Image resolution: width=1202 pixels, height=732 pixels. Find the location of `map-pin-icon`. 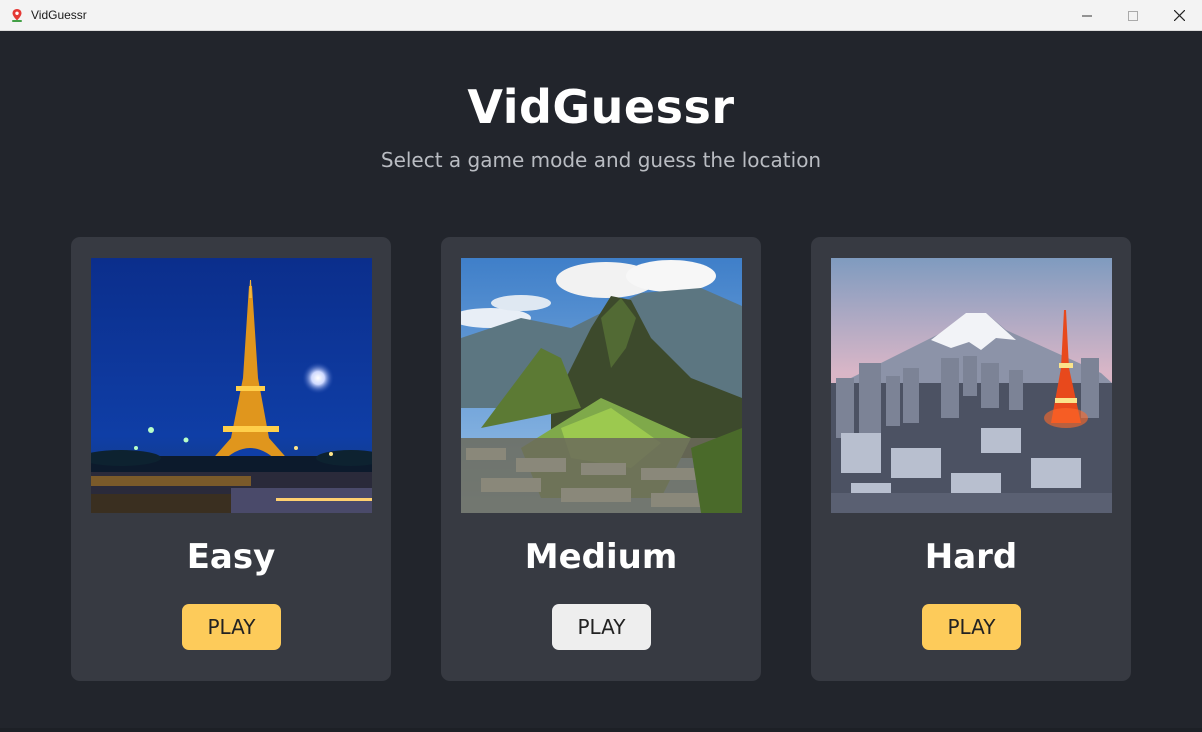

map-pin-icon is located at coordinates (17, 15).